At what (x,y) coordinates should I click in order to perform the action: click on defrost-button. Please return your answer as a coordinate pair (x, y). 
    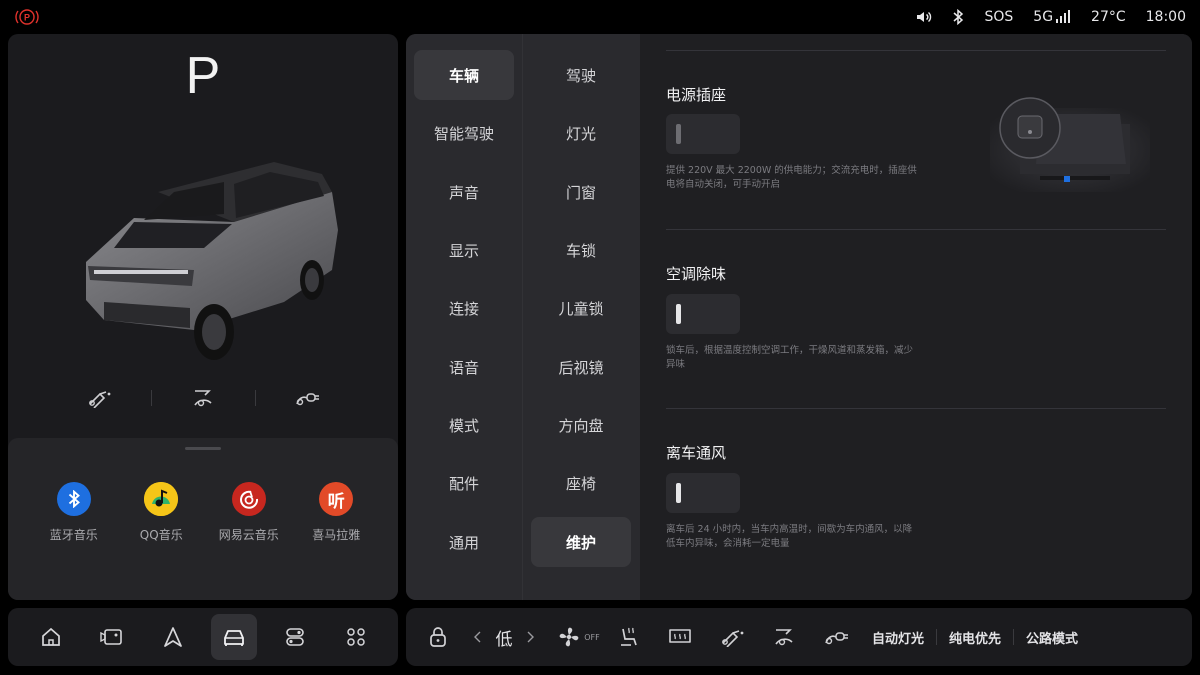
    Looking at the image, I should click on (680, 637).